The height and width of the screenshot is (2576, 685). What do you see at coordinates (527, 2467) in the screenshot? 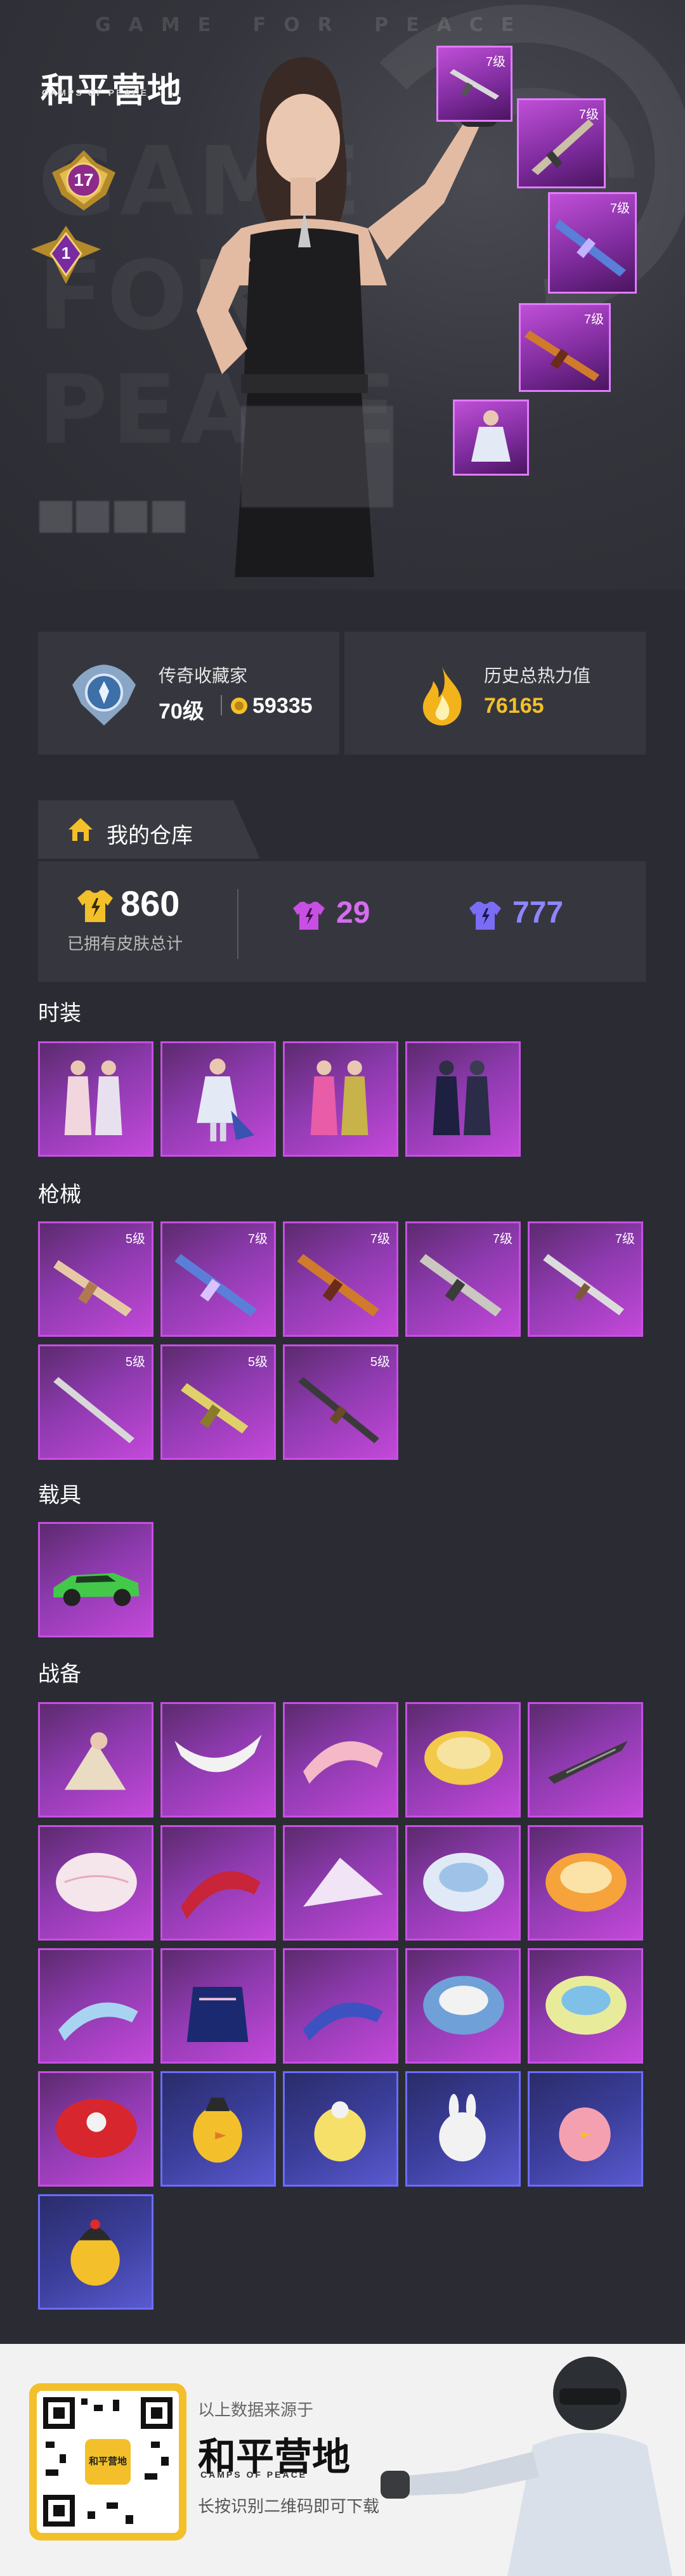
I see `soldier-mascot` at bounding box center [527, 2467].